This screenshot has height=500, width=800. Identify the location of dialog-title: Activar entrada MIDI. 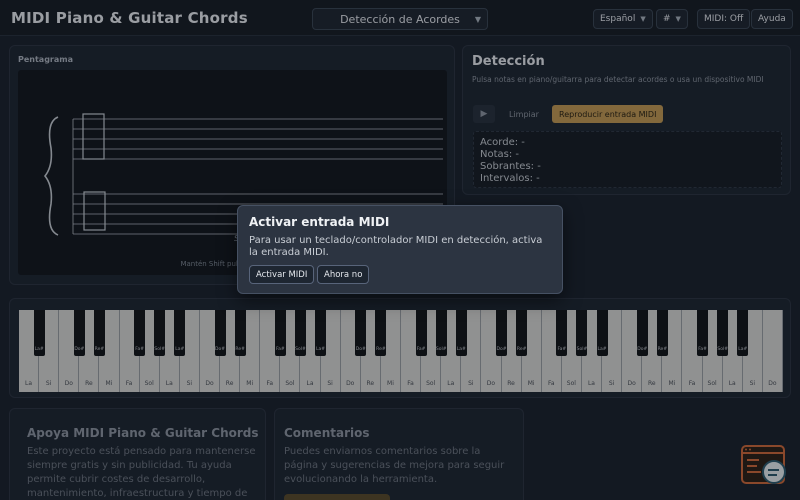
(319, 222).